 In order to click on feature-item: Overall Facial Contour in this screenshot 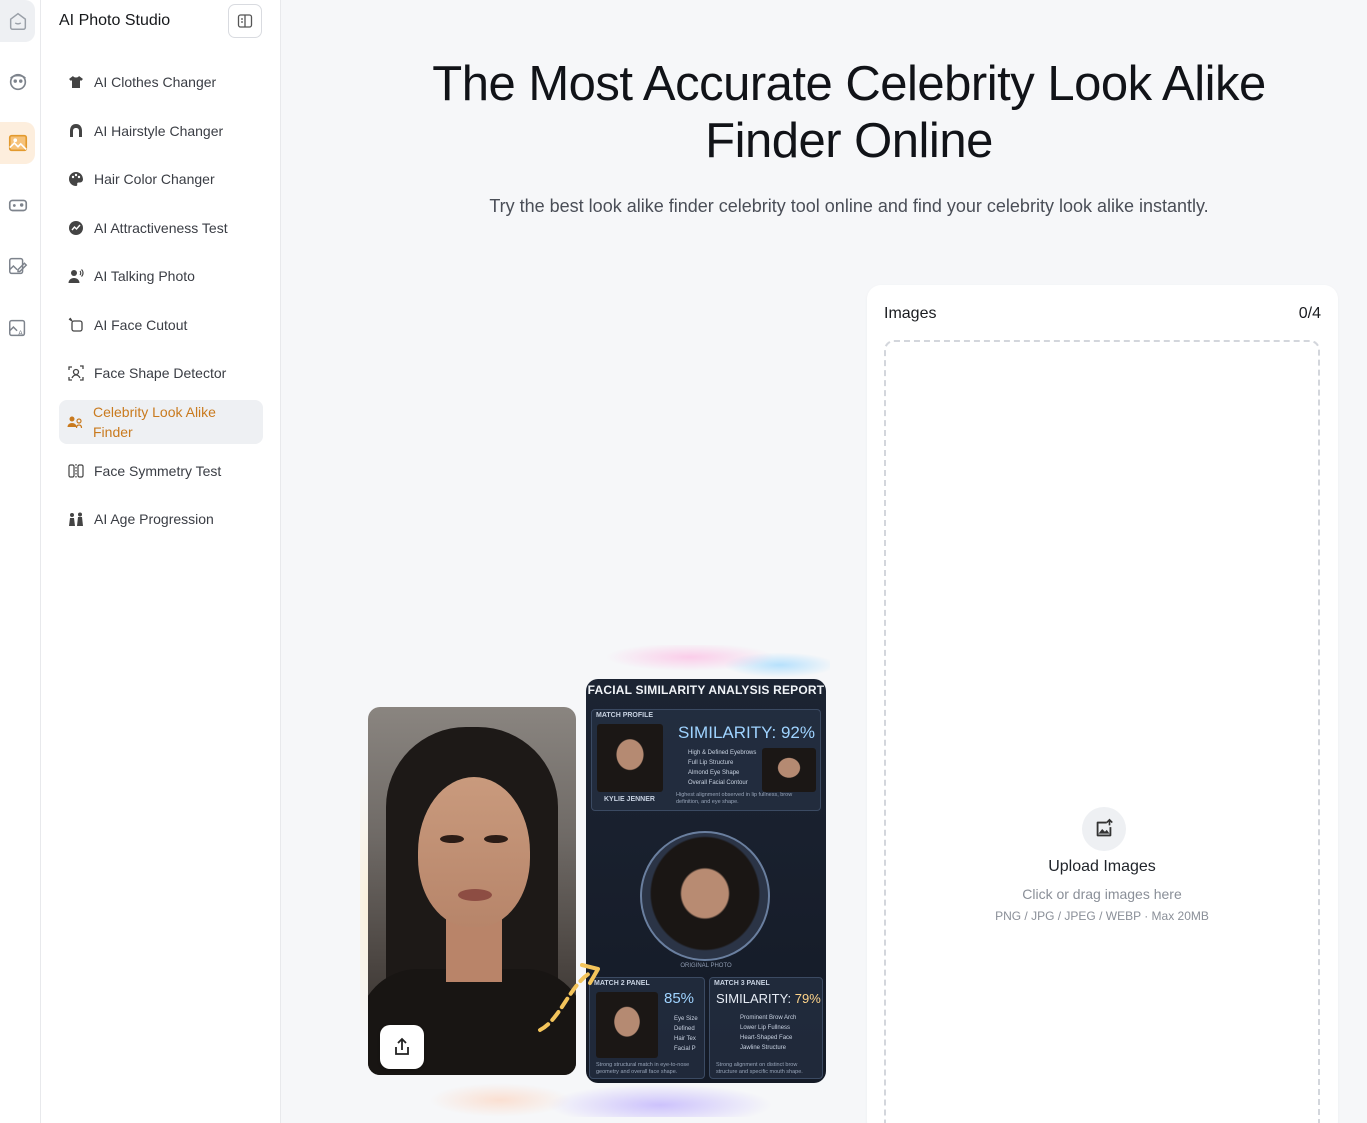, I will do `click(718, 783)`.